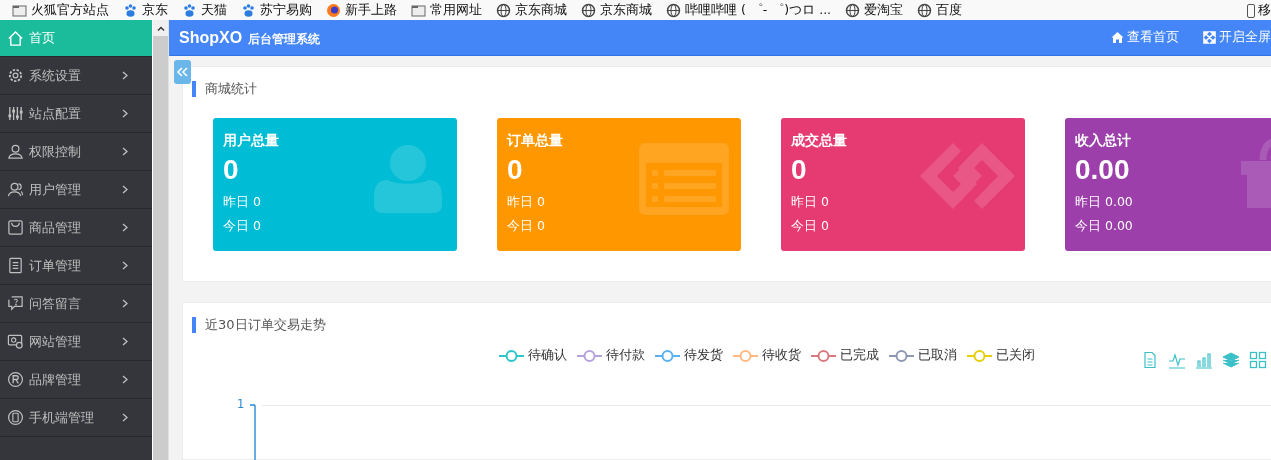  I want to click on system-subtitle: 后台管理系统, so click(284, 39).